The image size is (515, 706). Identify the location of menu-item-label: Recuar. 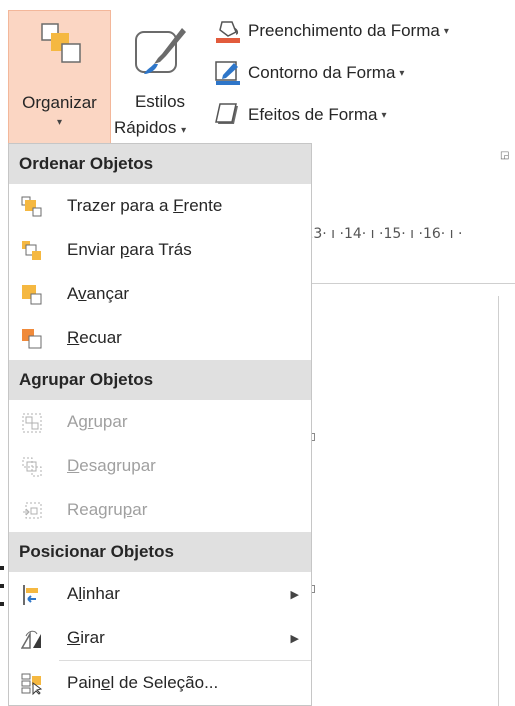
(94, 337).